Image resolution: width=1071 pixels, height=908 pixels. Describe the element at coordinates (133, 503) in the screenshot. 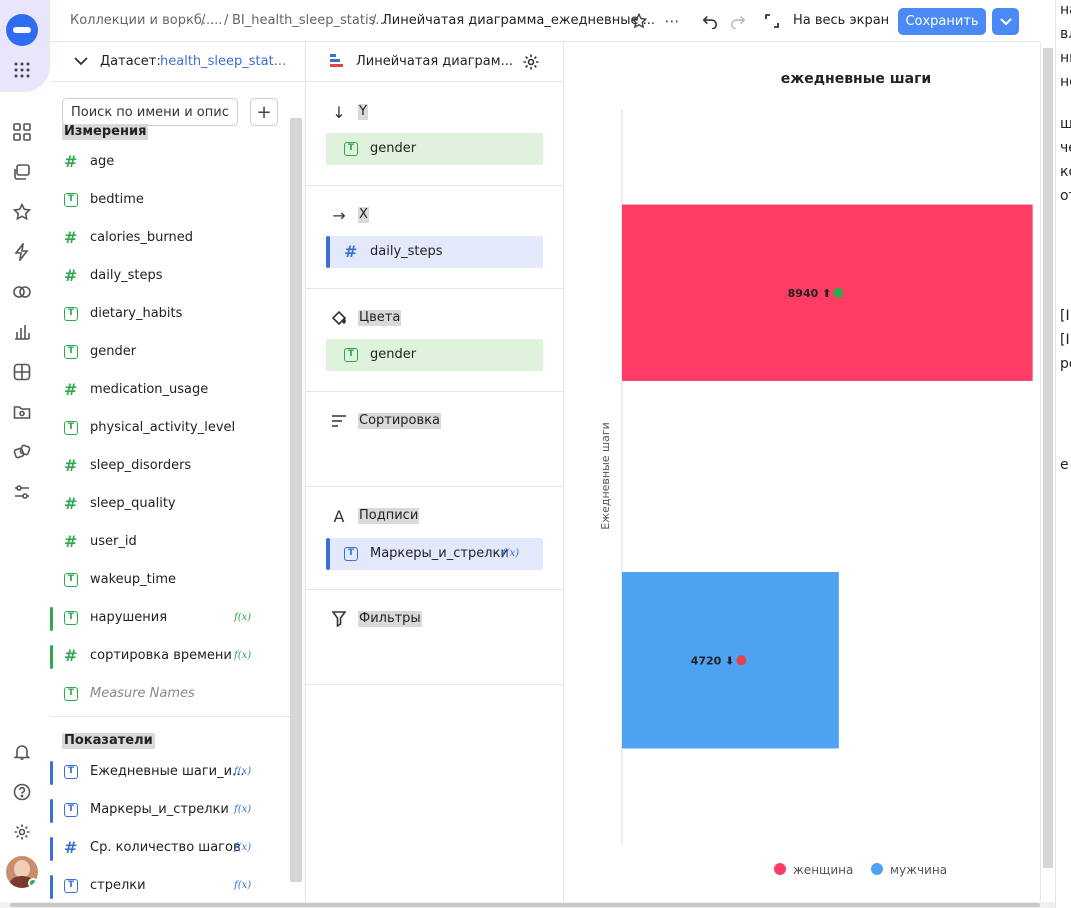

I see `field-label: sleep_quality` at that location.